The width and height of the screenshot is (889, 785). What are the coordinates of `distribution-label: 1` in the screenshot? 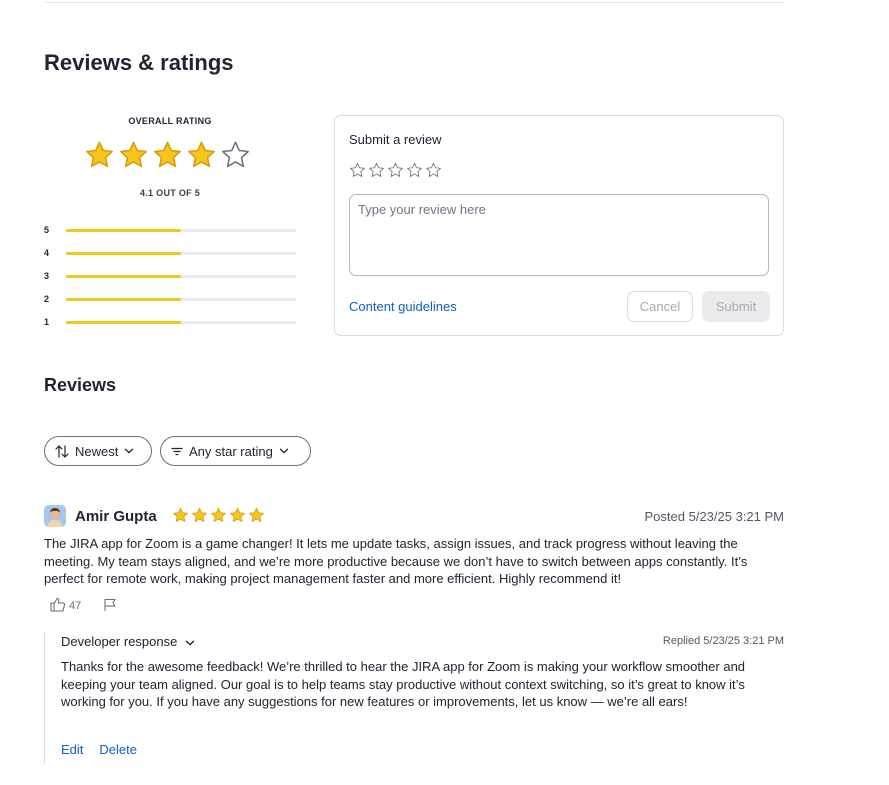 It's located at (47, 322).